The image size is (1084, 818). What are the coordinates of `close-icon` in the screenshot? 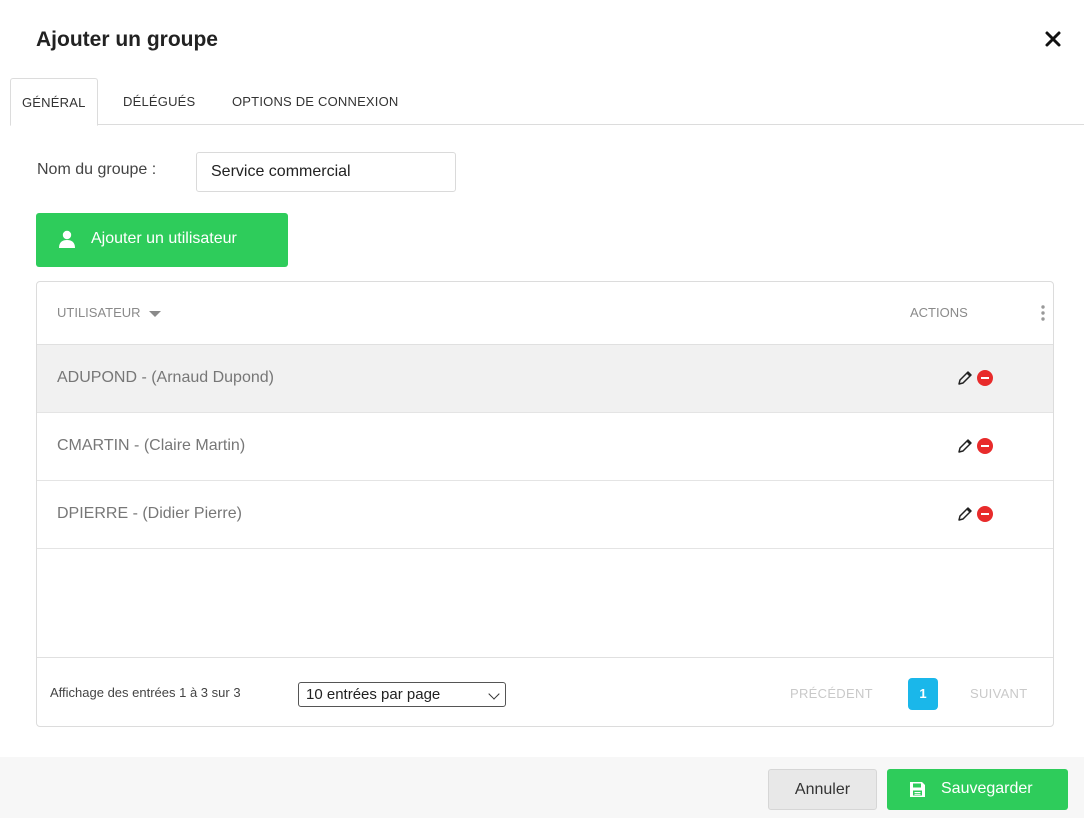 It's located at (1053, 39).